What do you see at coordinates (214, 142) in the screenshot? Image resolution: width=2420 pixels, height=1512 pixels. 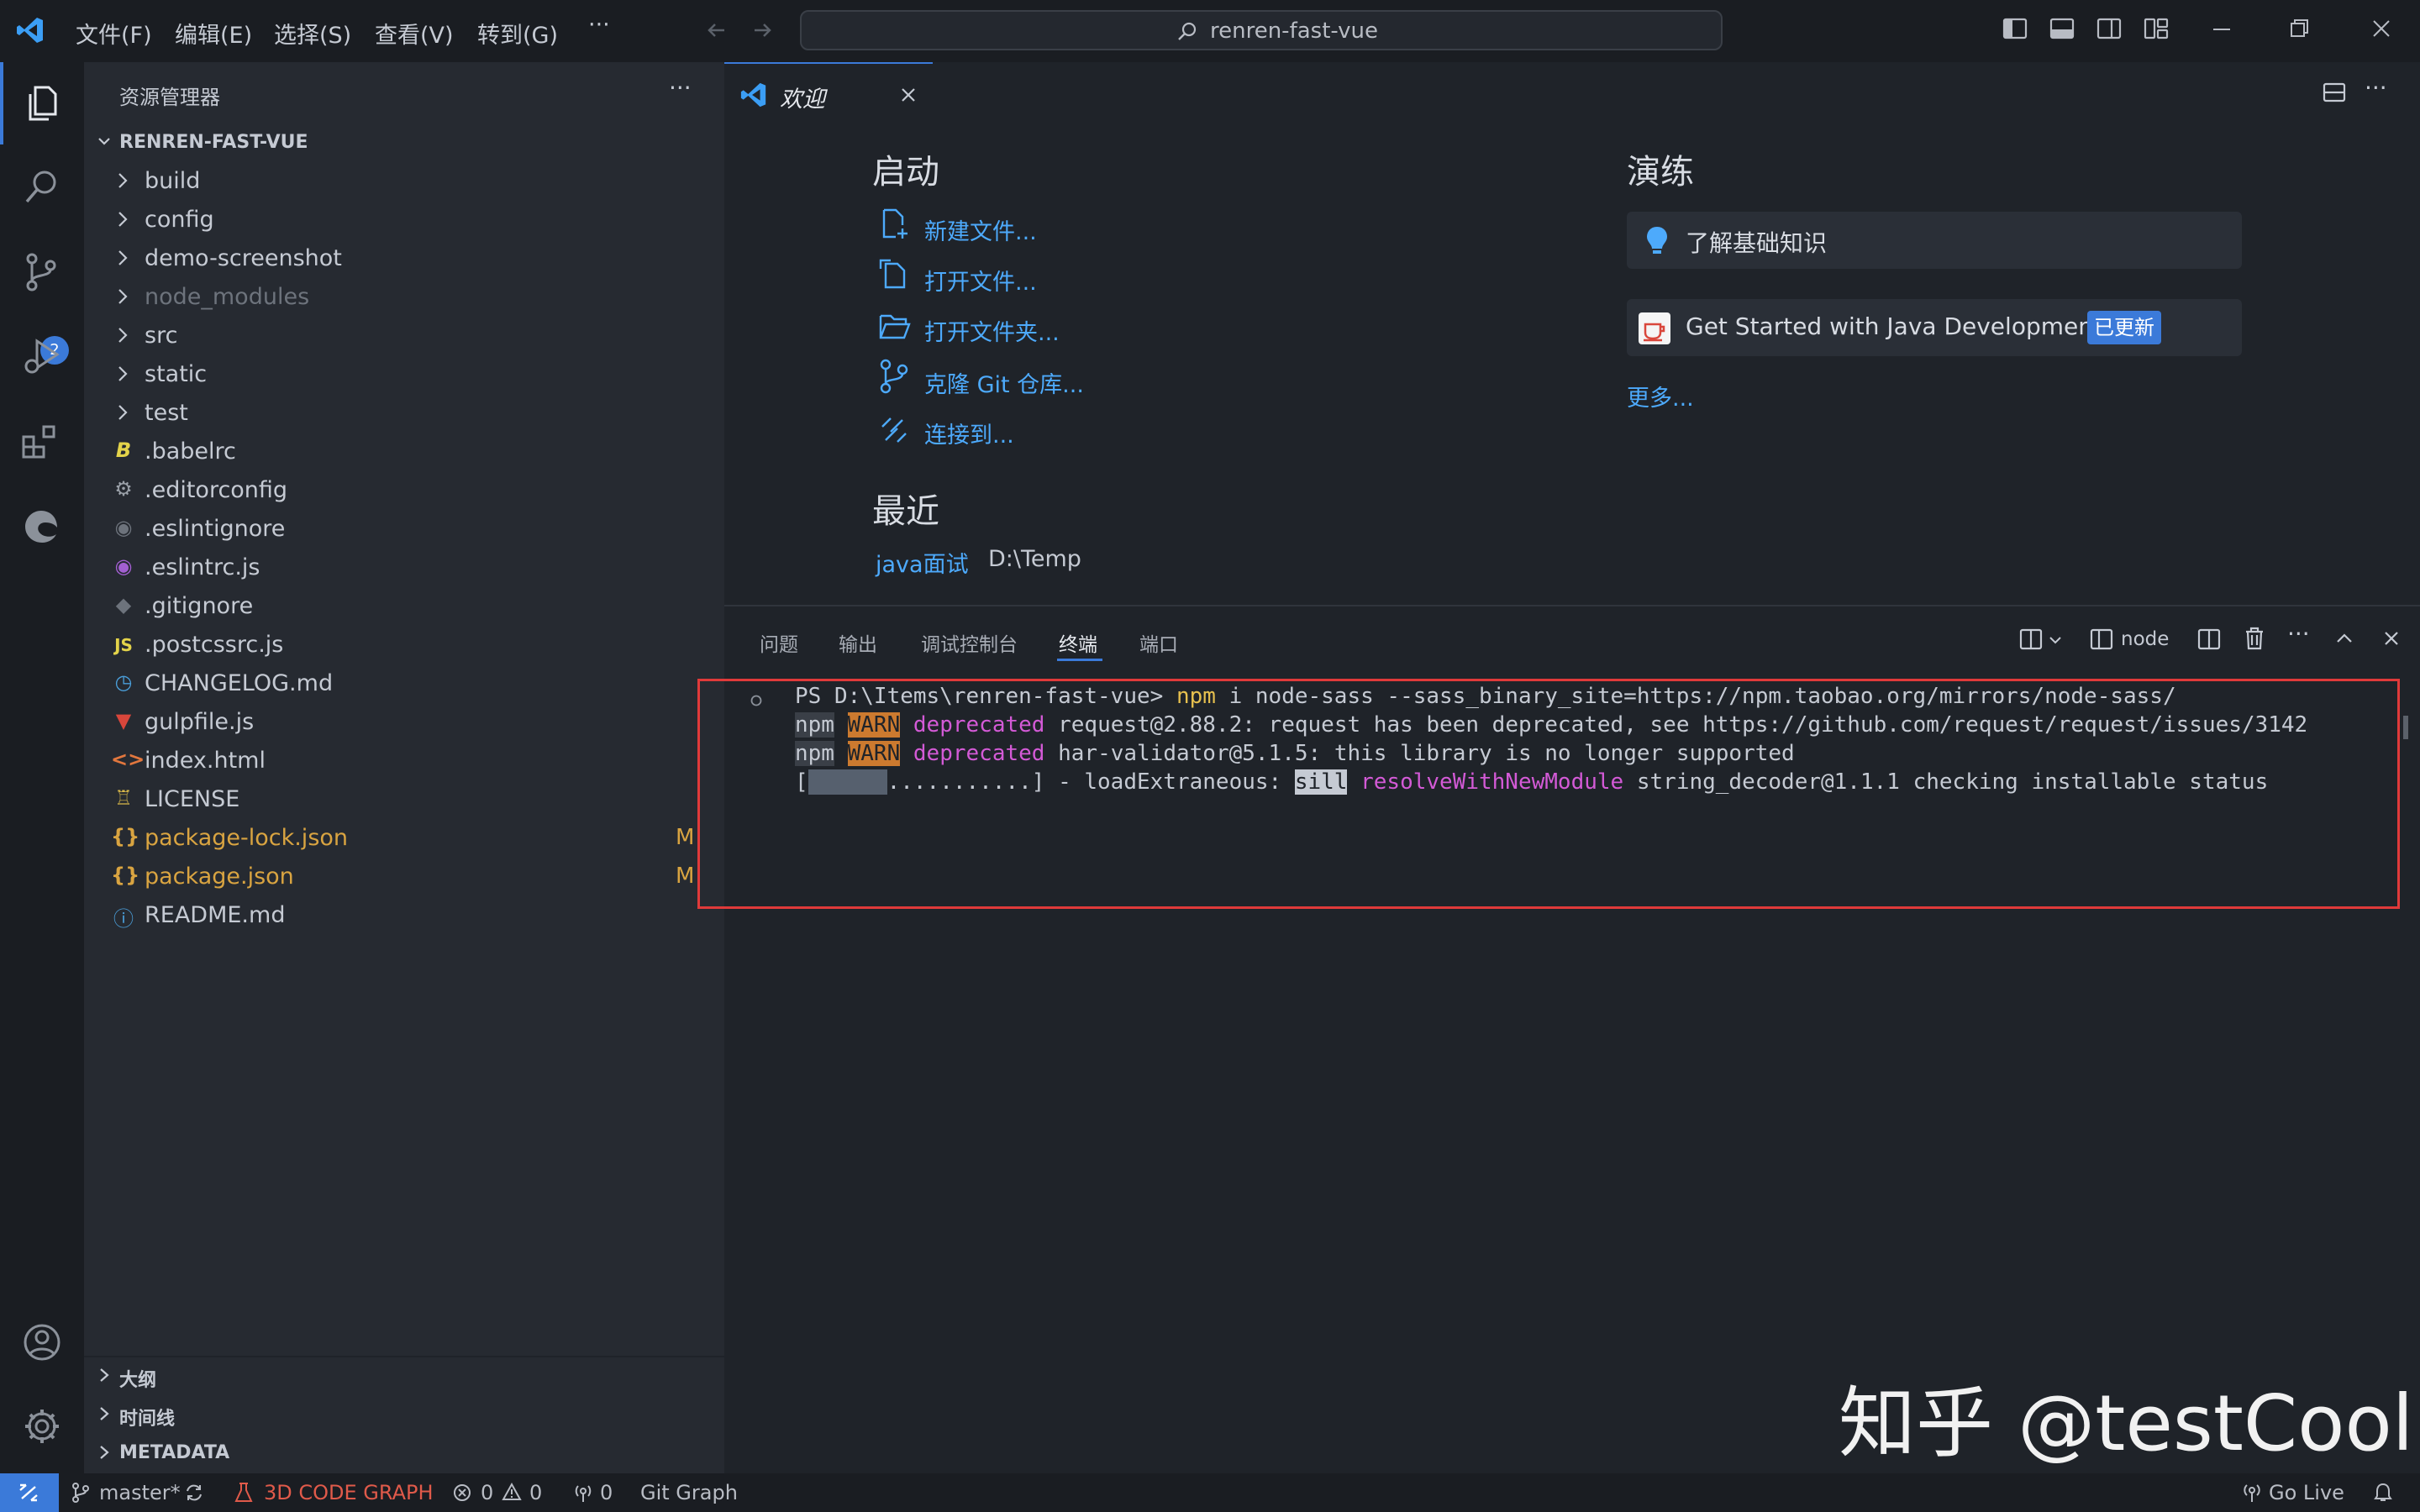 I see `project-name: RENREN-FAST-VUE` at bounding box center [214, 142].